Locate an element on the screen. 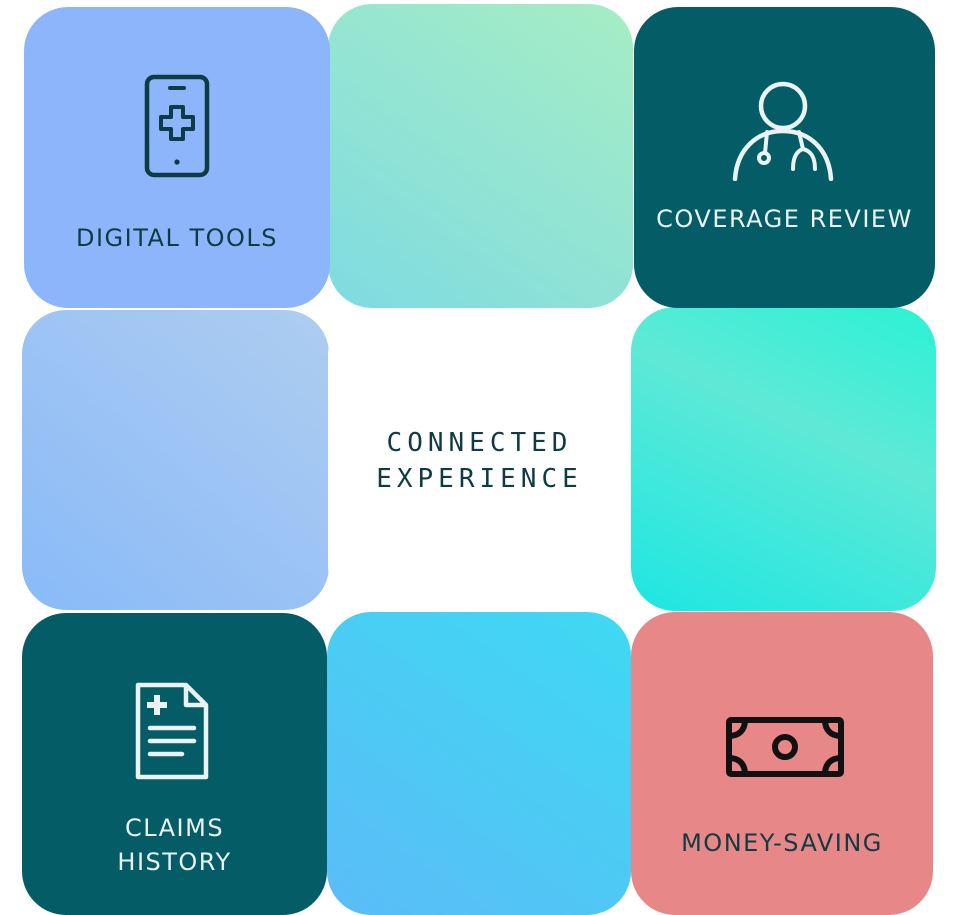  medical-document-icon is located at coordinates (172, 731).